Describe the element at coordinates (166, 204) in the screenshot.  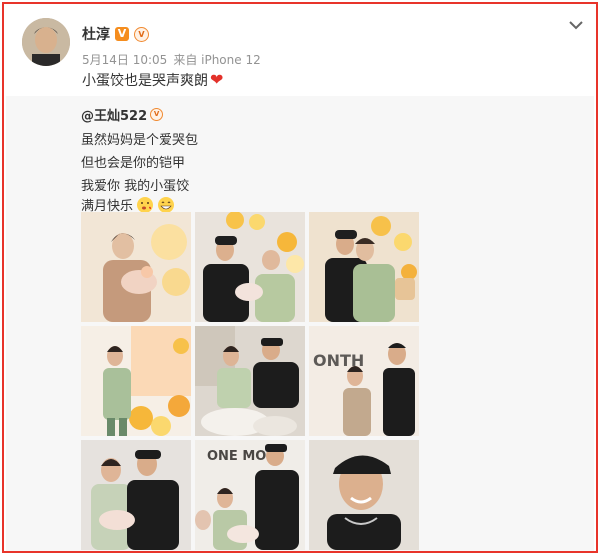
I see `grin-emoji-icon` at that location.